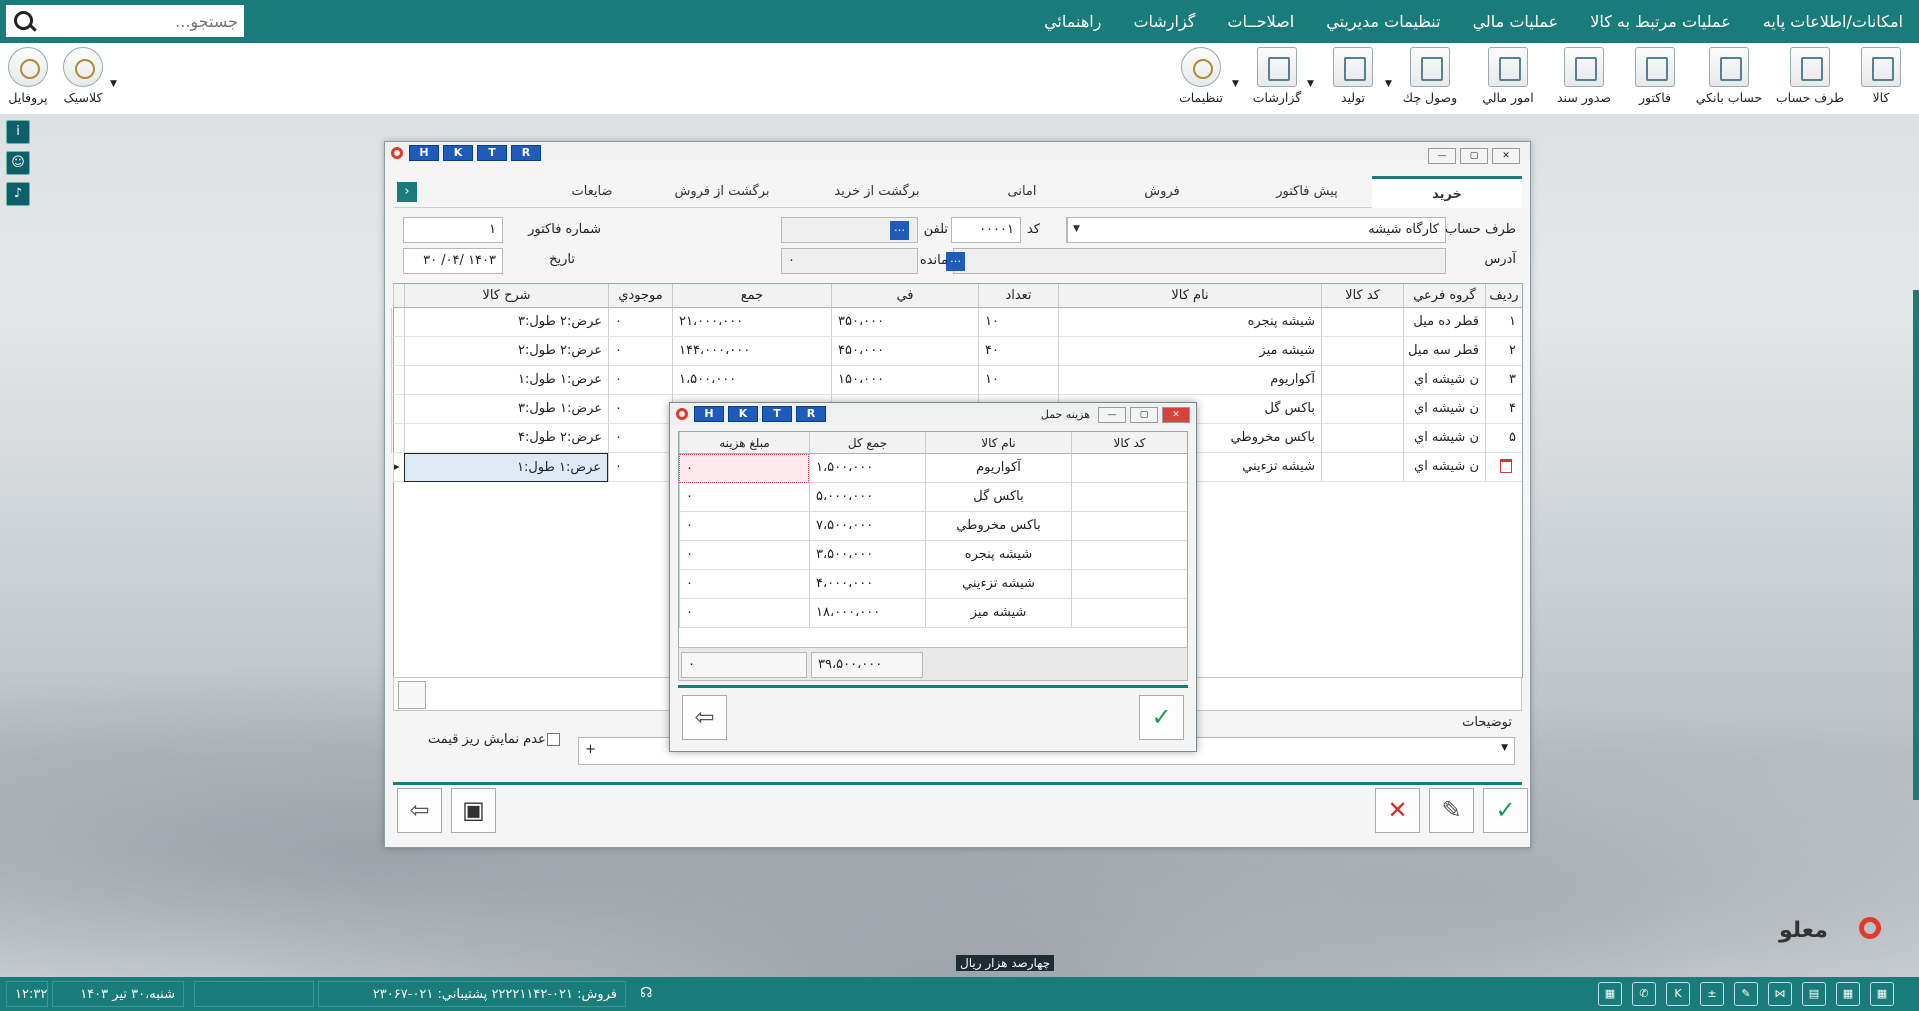  Describe the element at coordinates (1018, 296) in the screenshot. I see `col-header-qty: تعداد` at that location.